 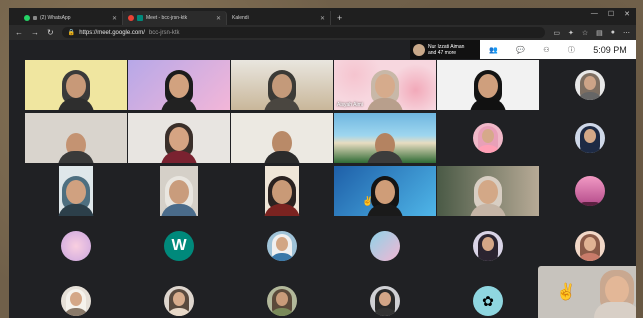 I want to click on people-icon: 👥, so click(x=493, y=50).